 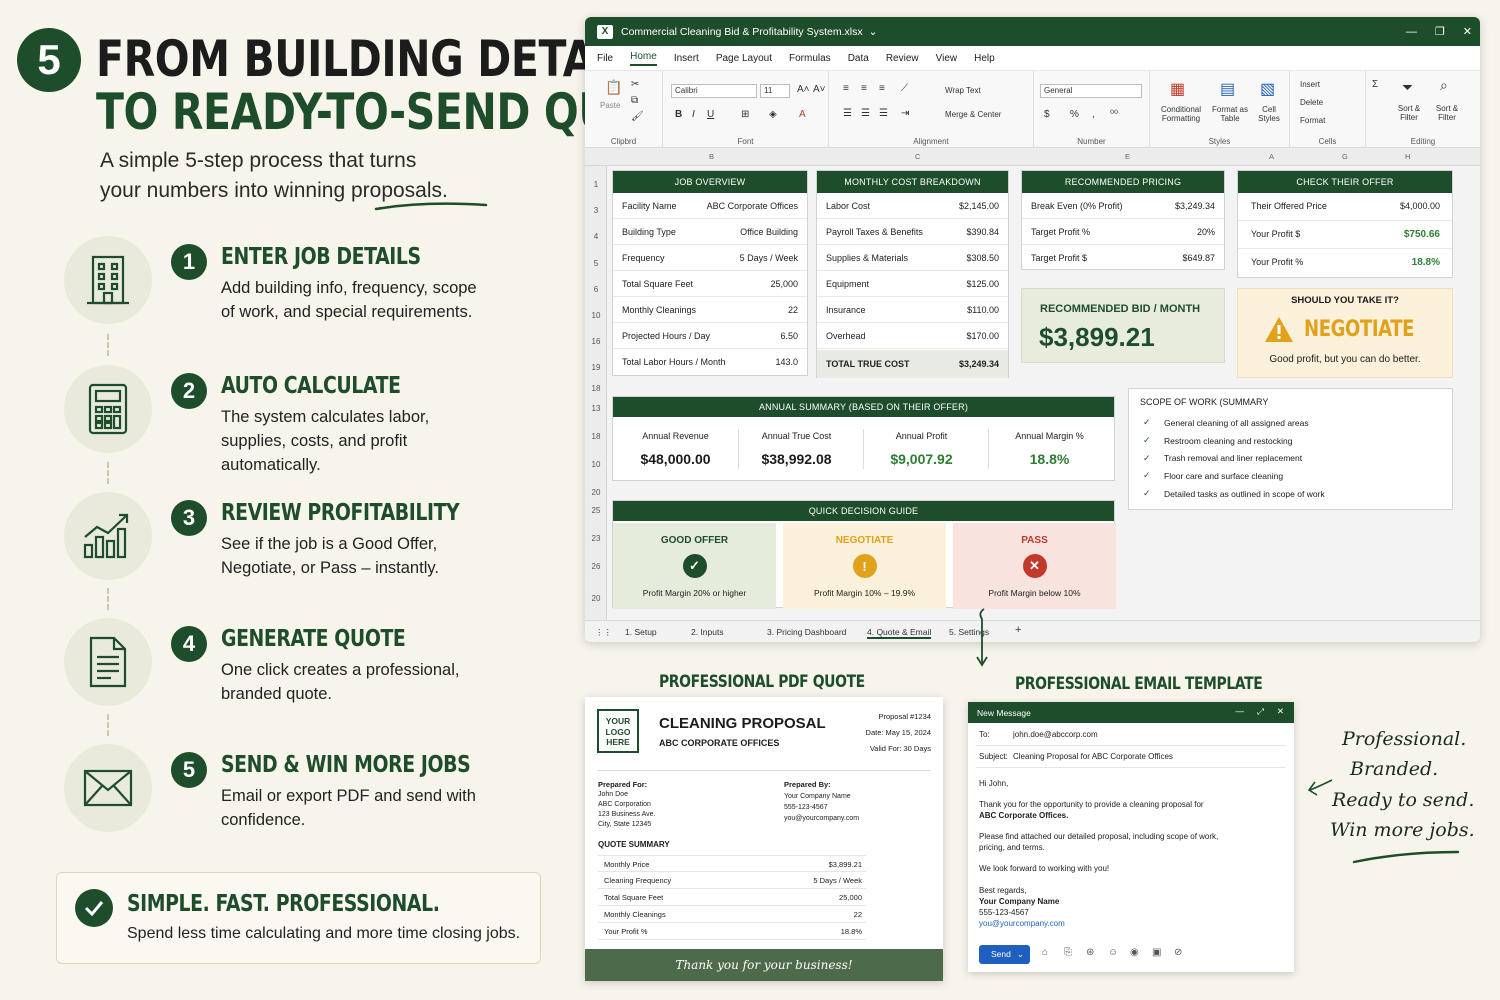 What do you see at coordinates (707, 632) in the screenshot?
I see `tab-inputs: 2. Inputs` at bounding box center [707, 632].